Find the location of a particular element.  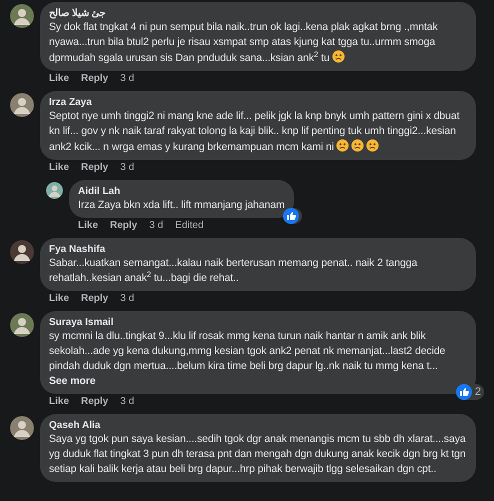

comment-text: Irza Zaya bkn xda lift.. lift mmanjang jahanam is located at coordinates (181, 205).